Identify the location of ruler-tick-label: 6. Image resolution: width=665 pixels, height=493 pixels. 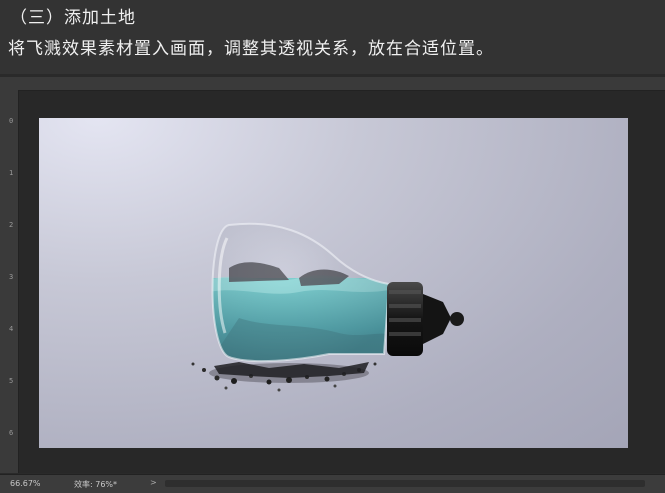
(11, 433).